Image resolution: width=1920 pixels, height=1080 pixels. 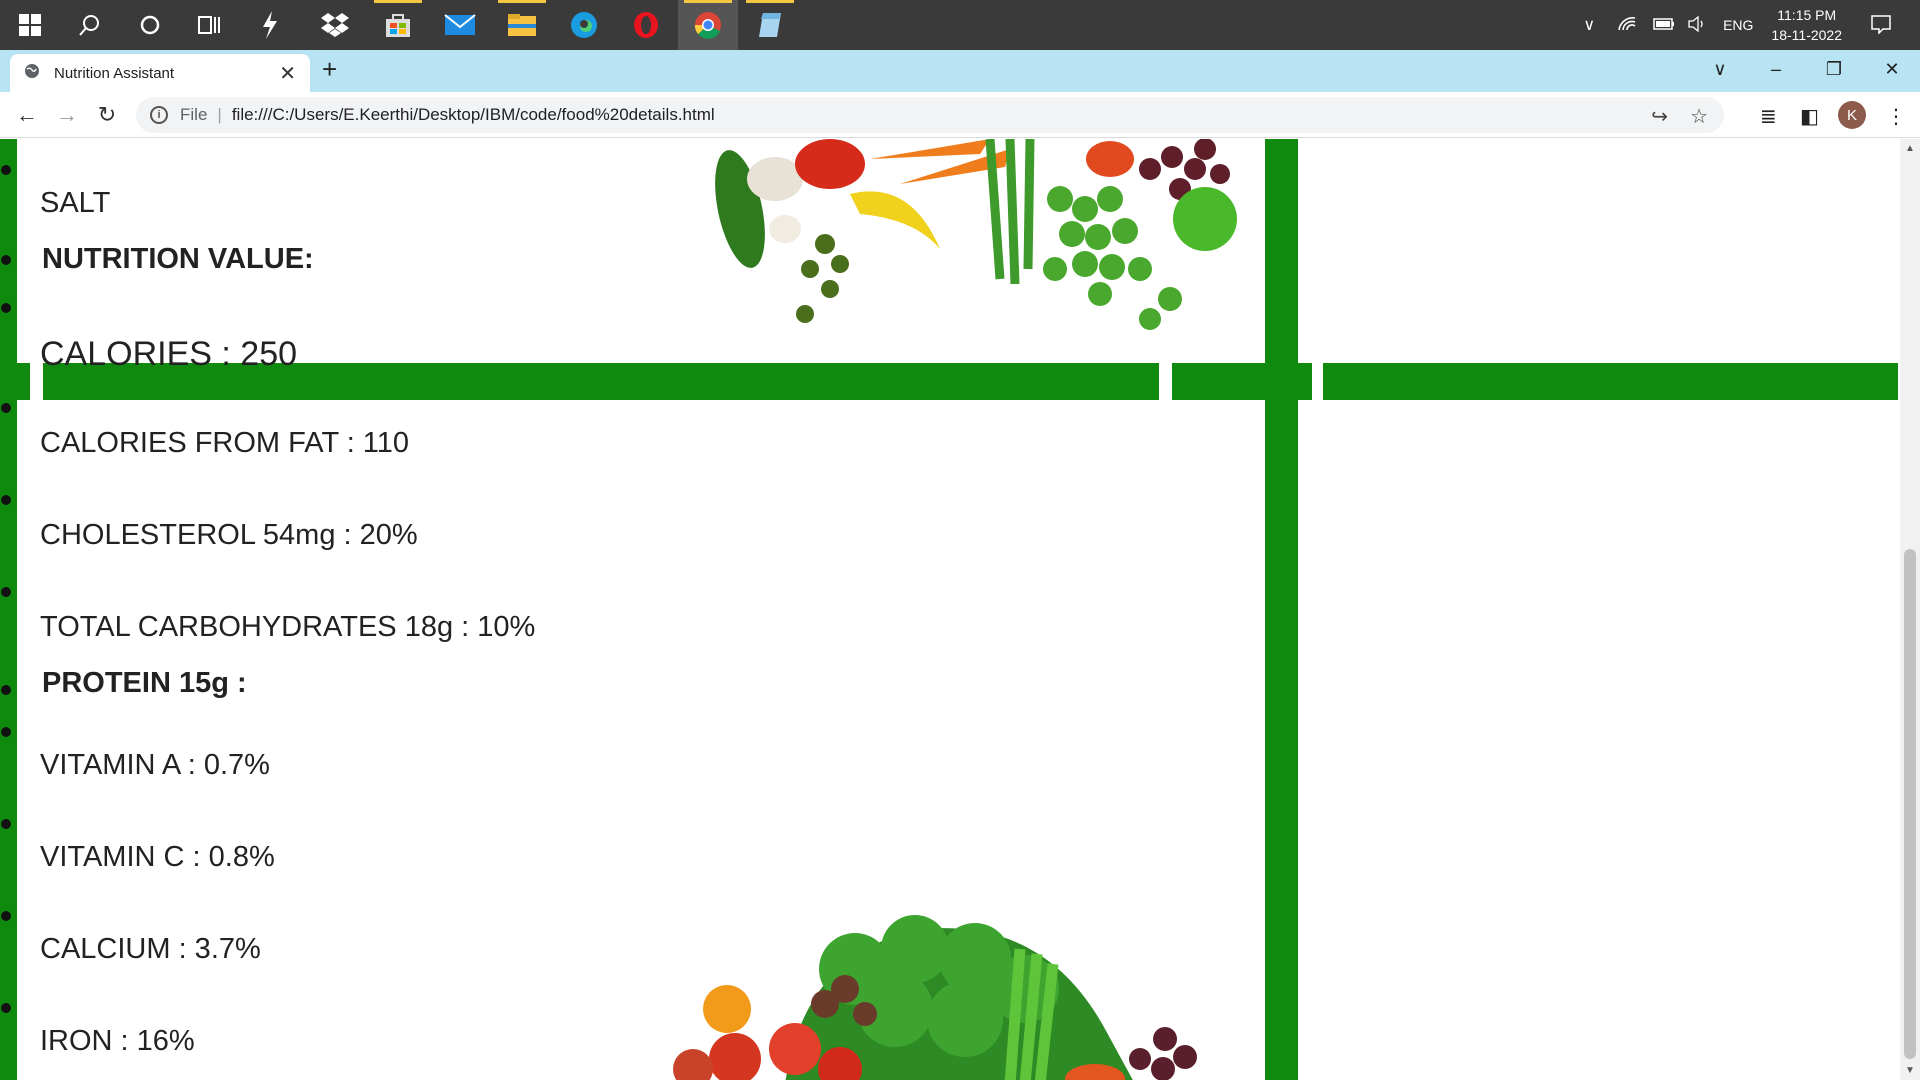 What do you see at coordinates (1768, 116) in the screenshot?
I see `reading-list-icon: ≣` at bounding box center [1768, 116].